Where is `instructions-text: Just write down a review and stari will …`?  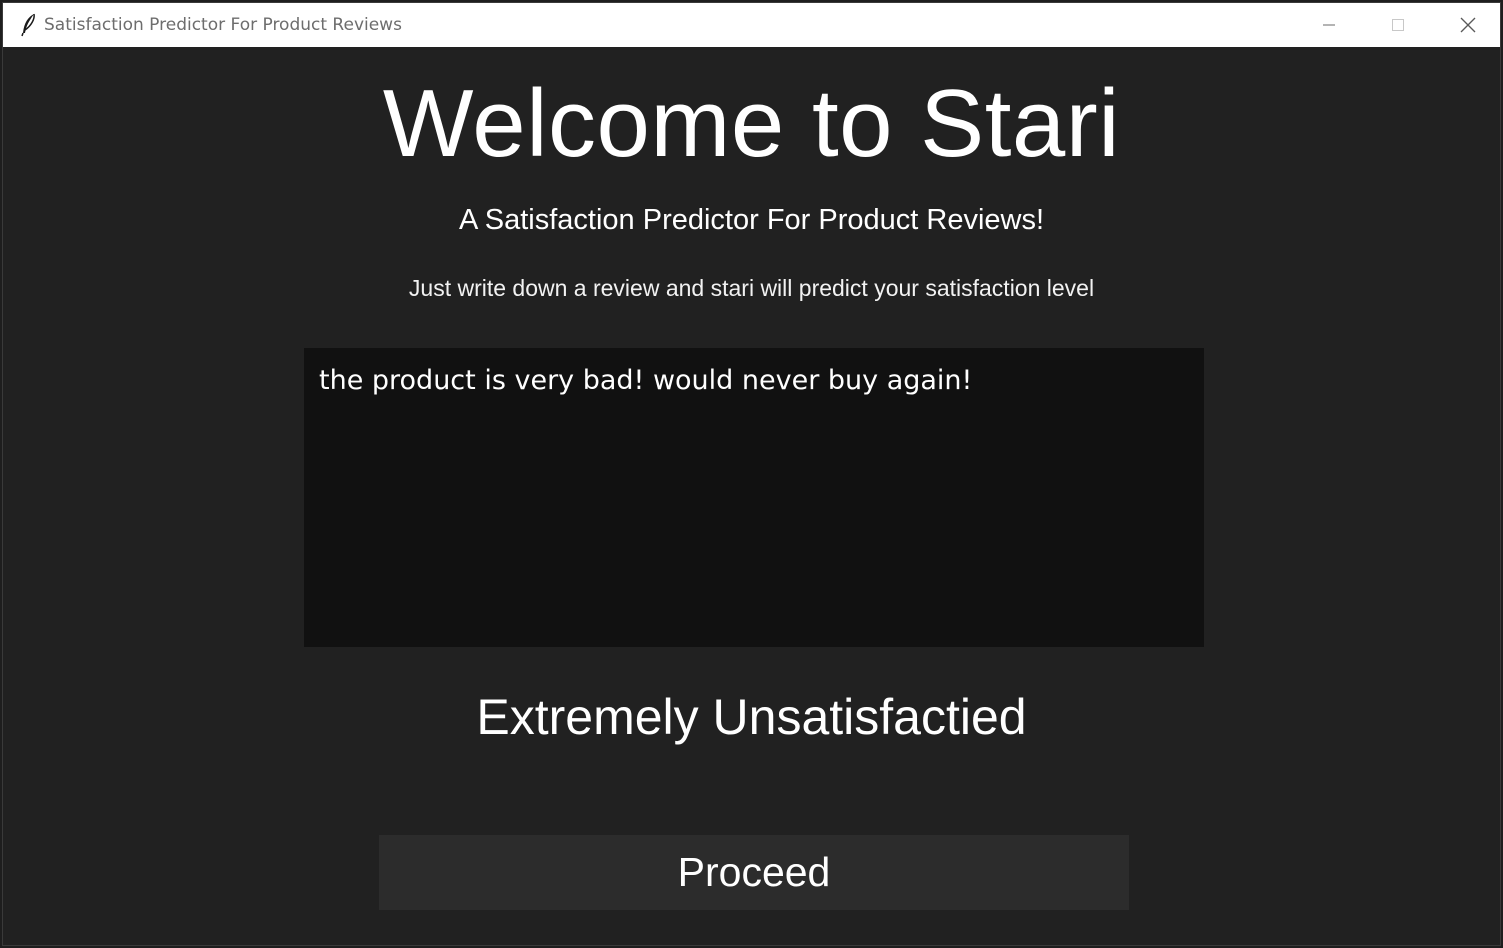
instructions-text: Just write down a review and stari will … is located at coordinates (751, 288).